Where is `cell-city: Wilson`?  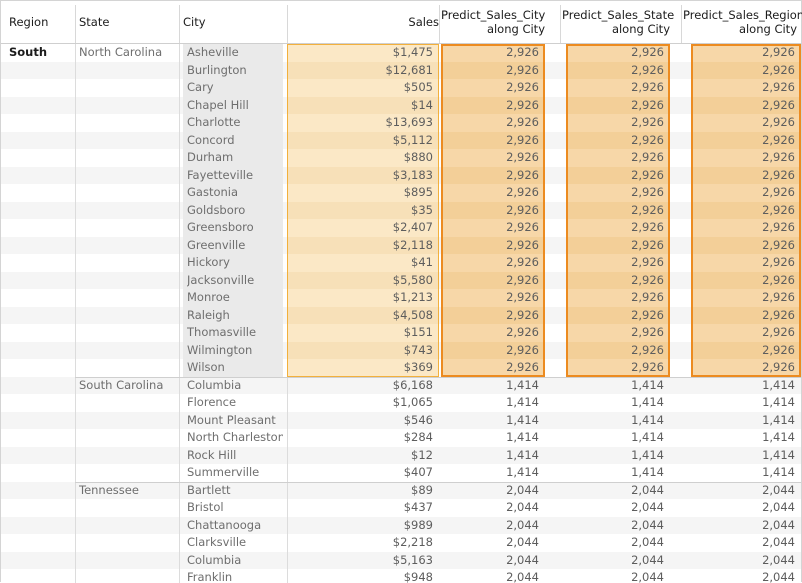 cell-city: Wilson is located at coordinates (206, 367).